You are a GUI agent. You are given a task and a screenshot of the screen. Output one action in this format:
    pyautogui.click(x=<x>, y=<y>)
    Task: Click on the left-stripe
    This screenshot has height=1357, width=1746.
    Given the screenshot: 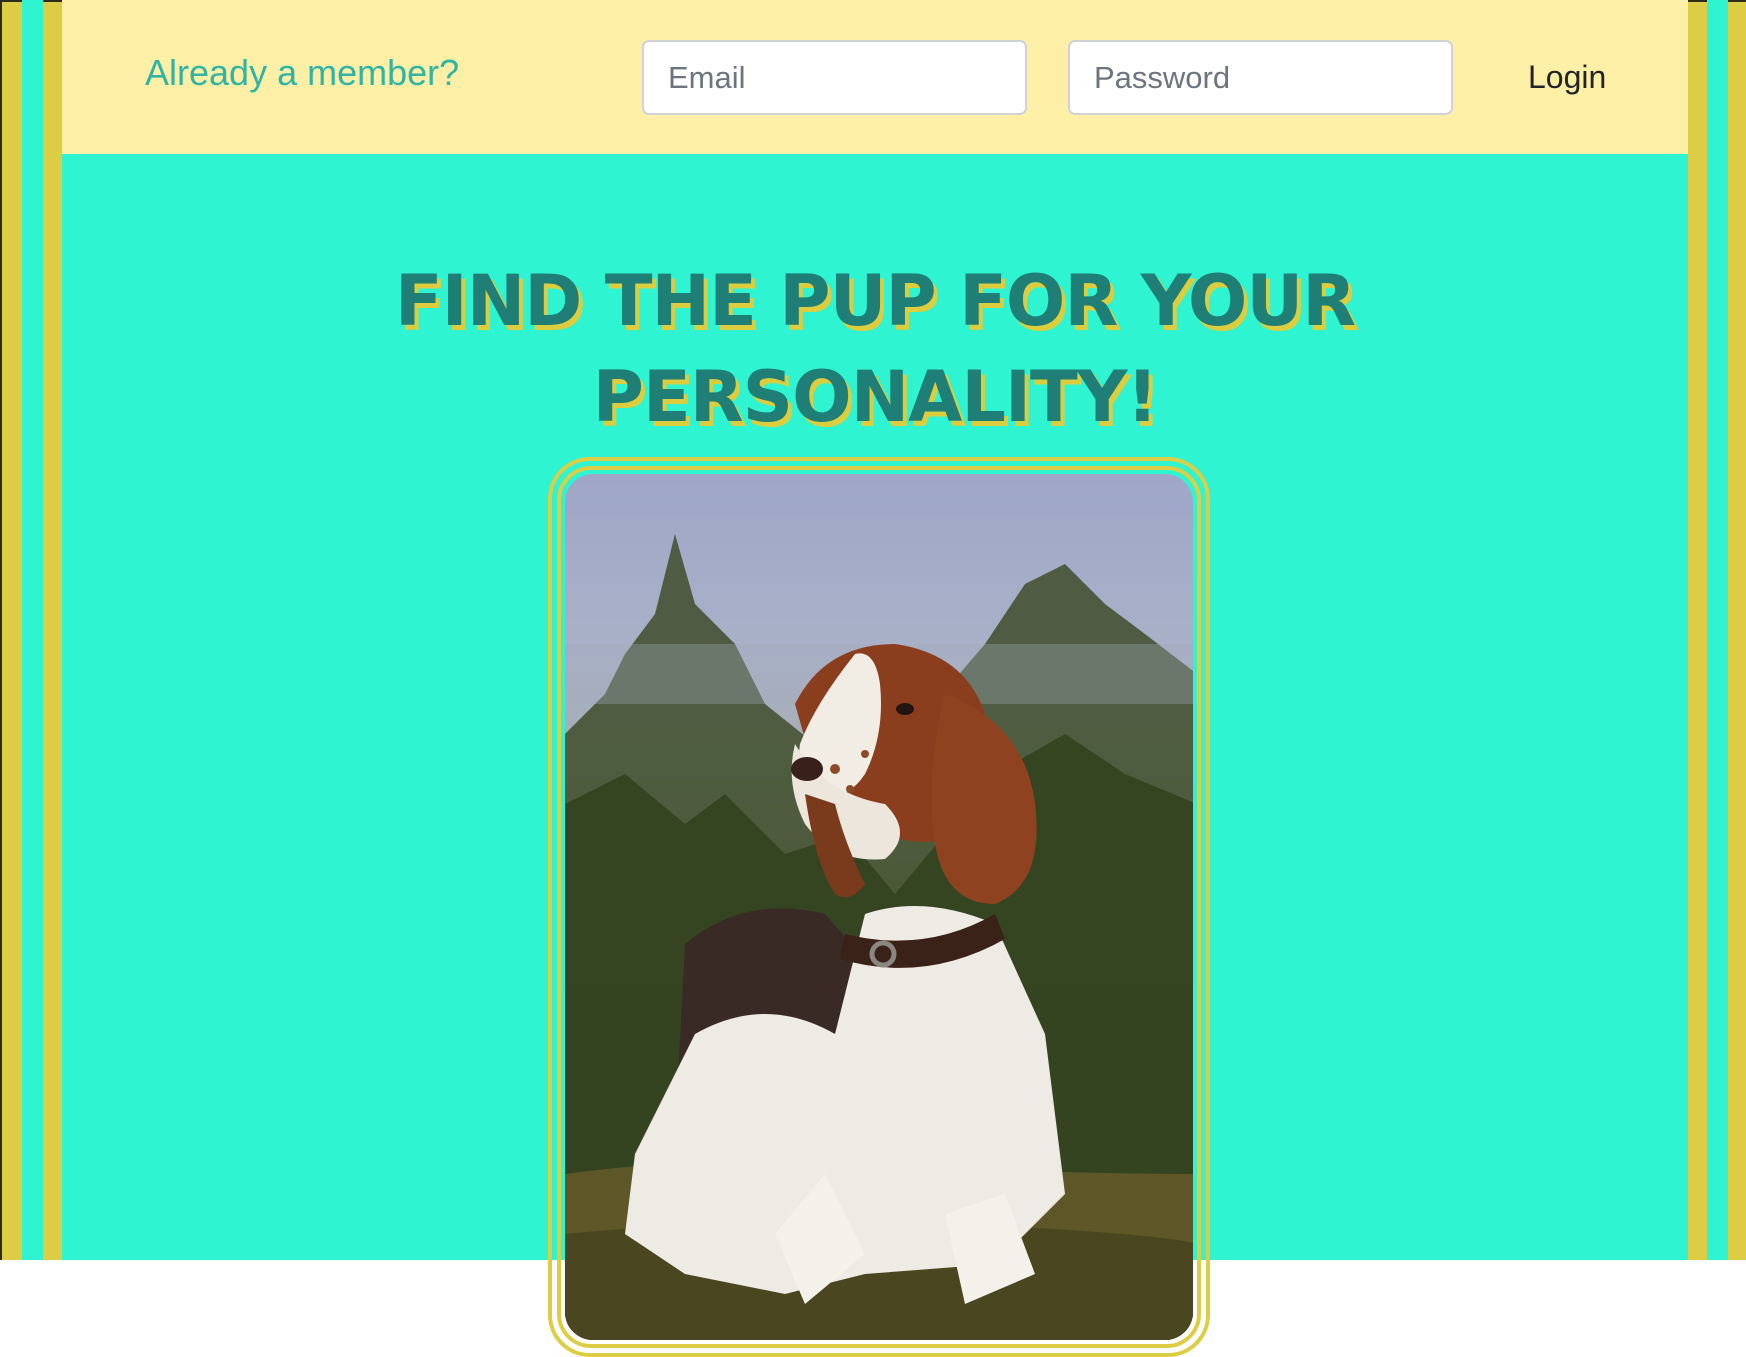 What is the action you would take?
    pyautogui.click(x=32, y=630)
    